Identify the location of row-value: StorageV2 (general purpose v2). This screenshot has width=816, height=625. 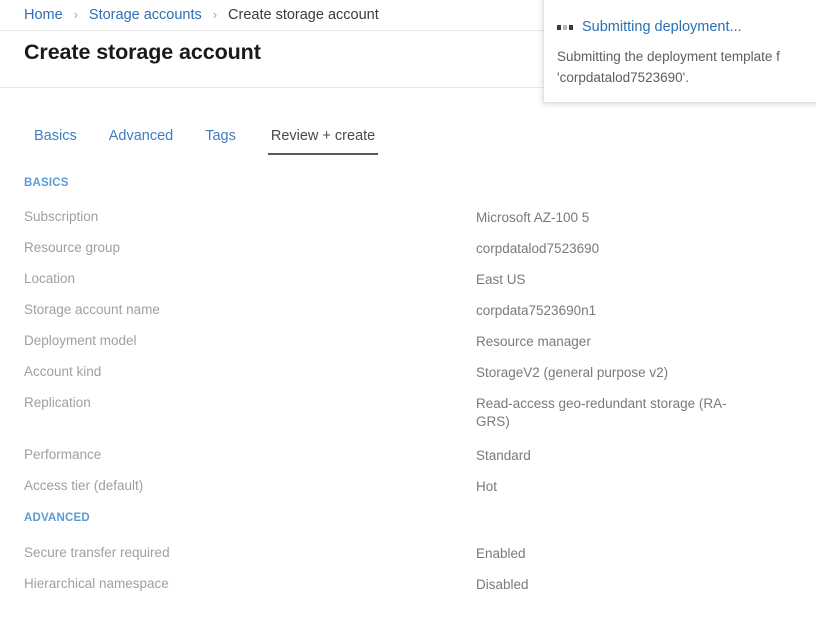
(572, 372).